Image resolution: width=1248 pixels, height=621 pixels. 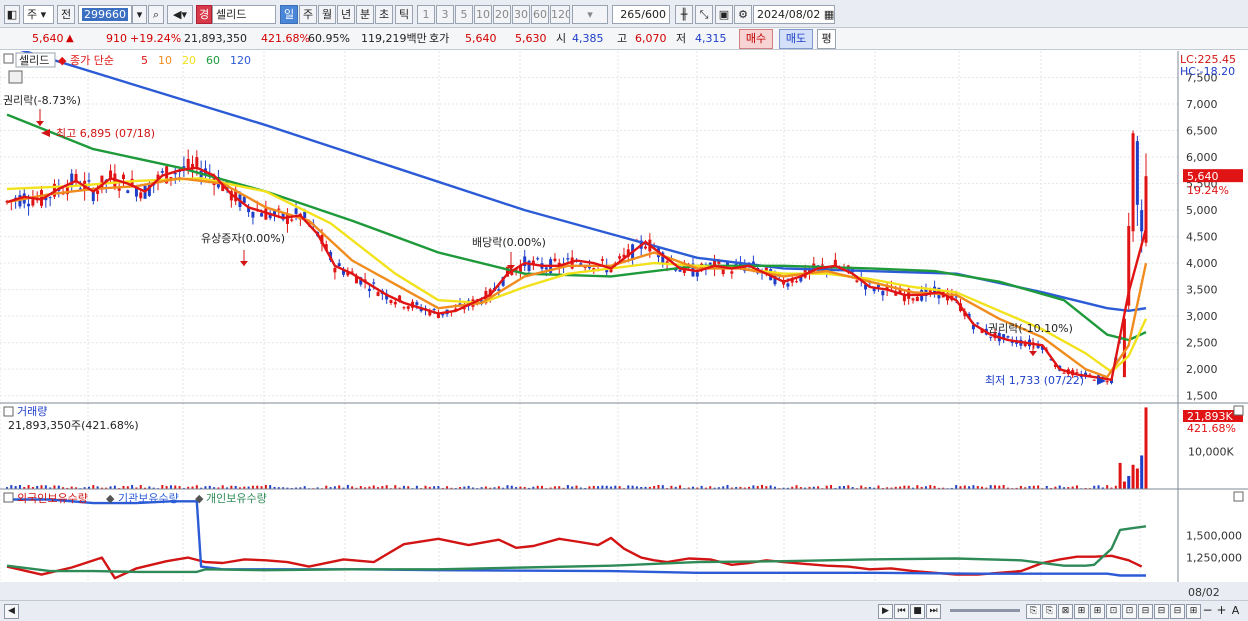 What do you see at coordinates (796, 39) in the screenshot?
I see `sell-button: 매도` at bounding box center [796, 39].